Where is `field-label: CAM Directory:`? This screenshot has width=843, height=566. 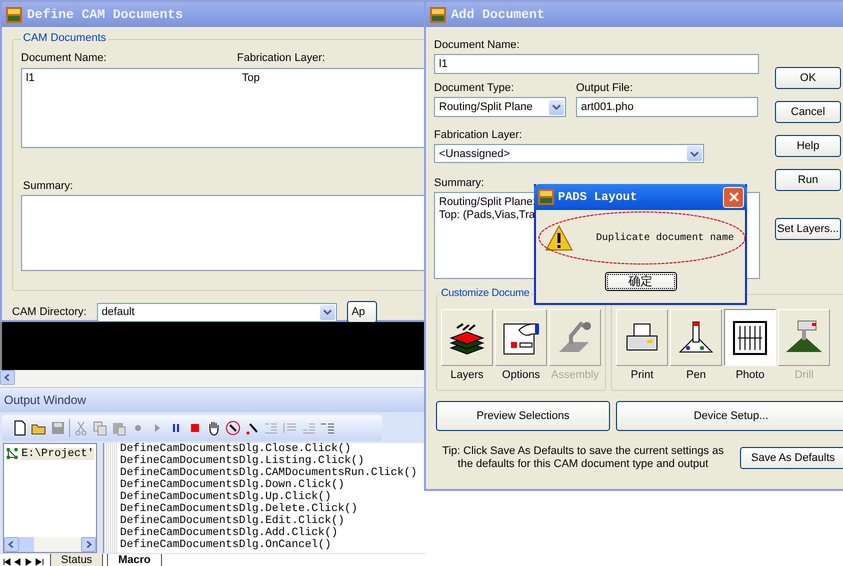
field-label: CAM Directory: is located at coordinates (49, 312).